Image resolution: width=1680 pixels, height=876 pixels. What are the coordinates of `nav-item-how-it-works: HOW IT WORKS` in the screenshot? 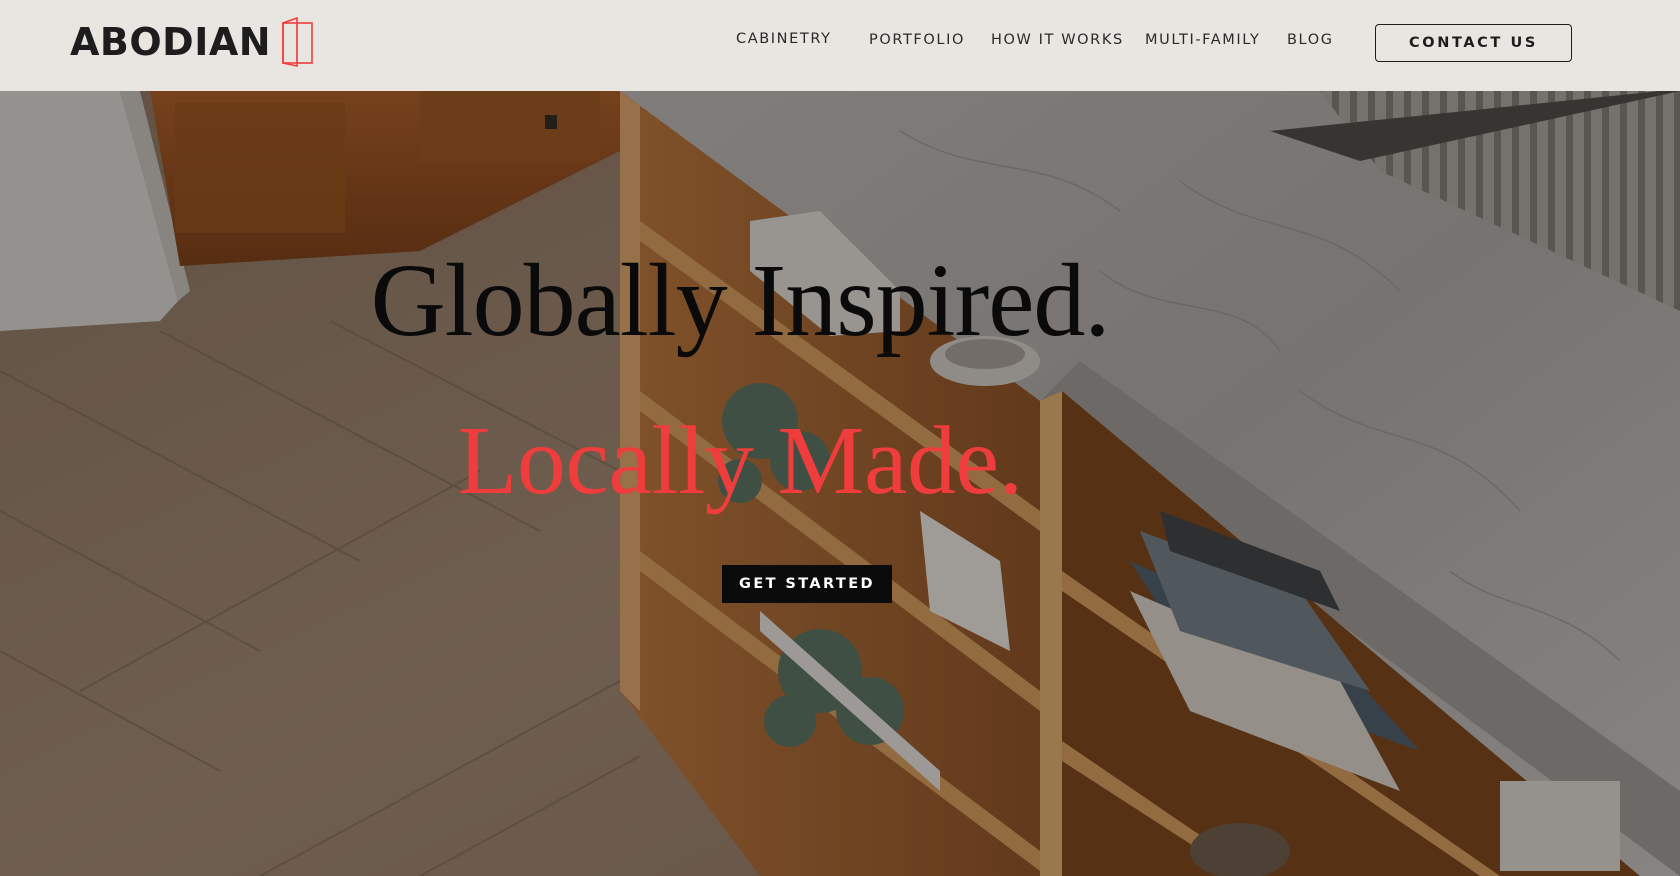 It's located at (1057, 40).